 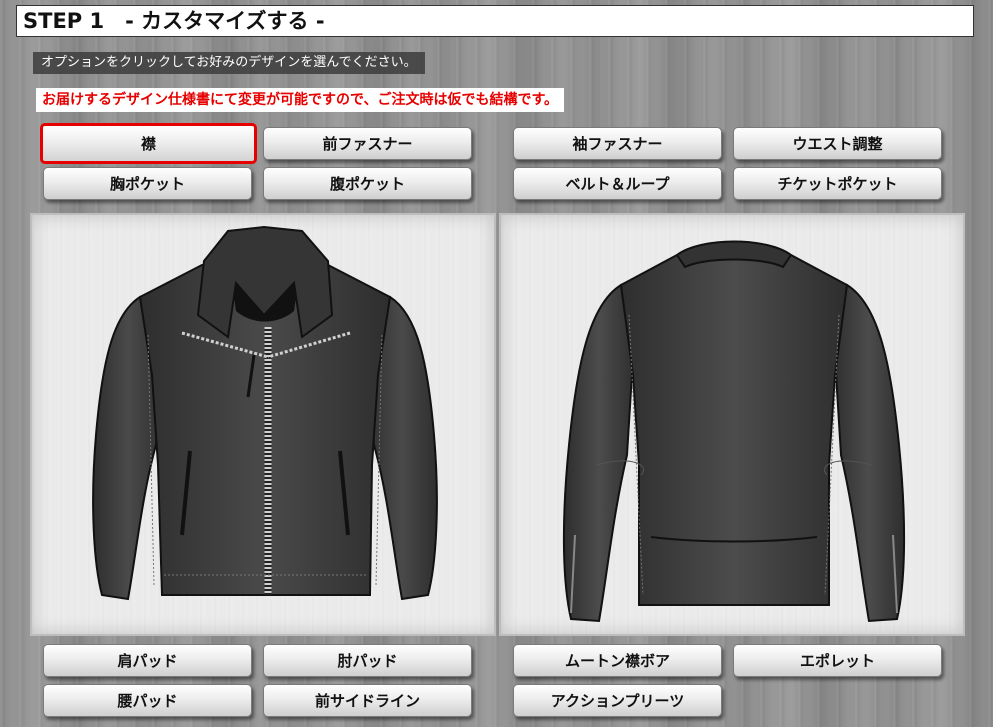 What do you see at coordinates (147, 660) in the screenshot?
I see `option-shoulder-pad-button: 肩パッド` at bounding box center [147, 660].